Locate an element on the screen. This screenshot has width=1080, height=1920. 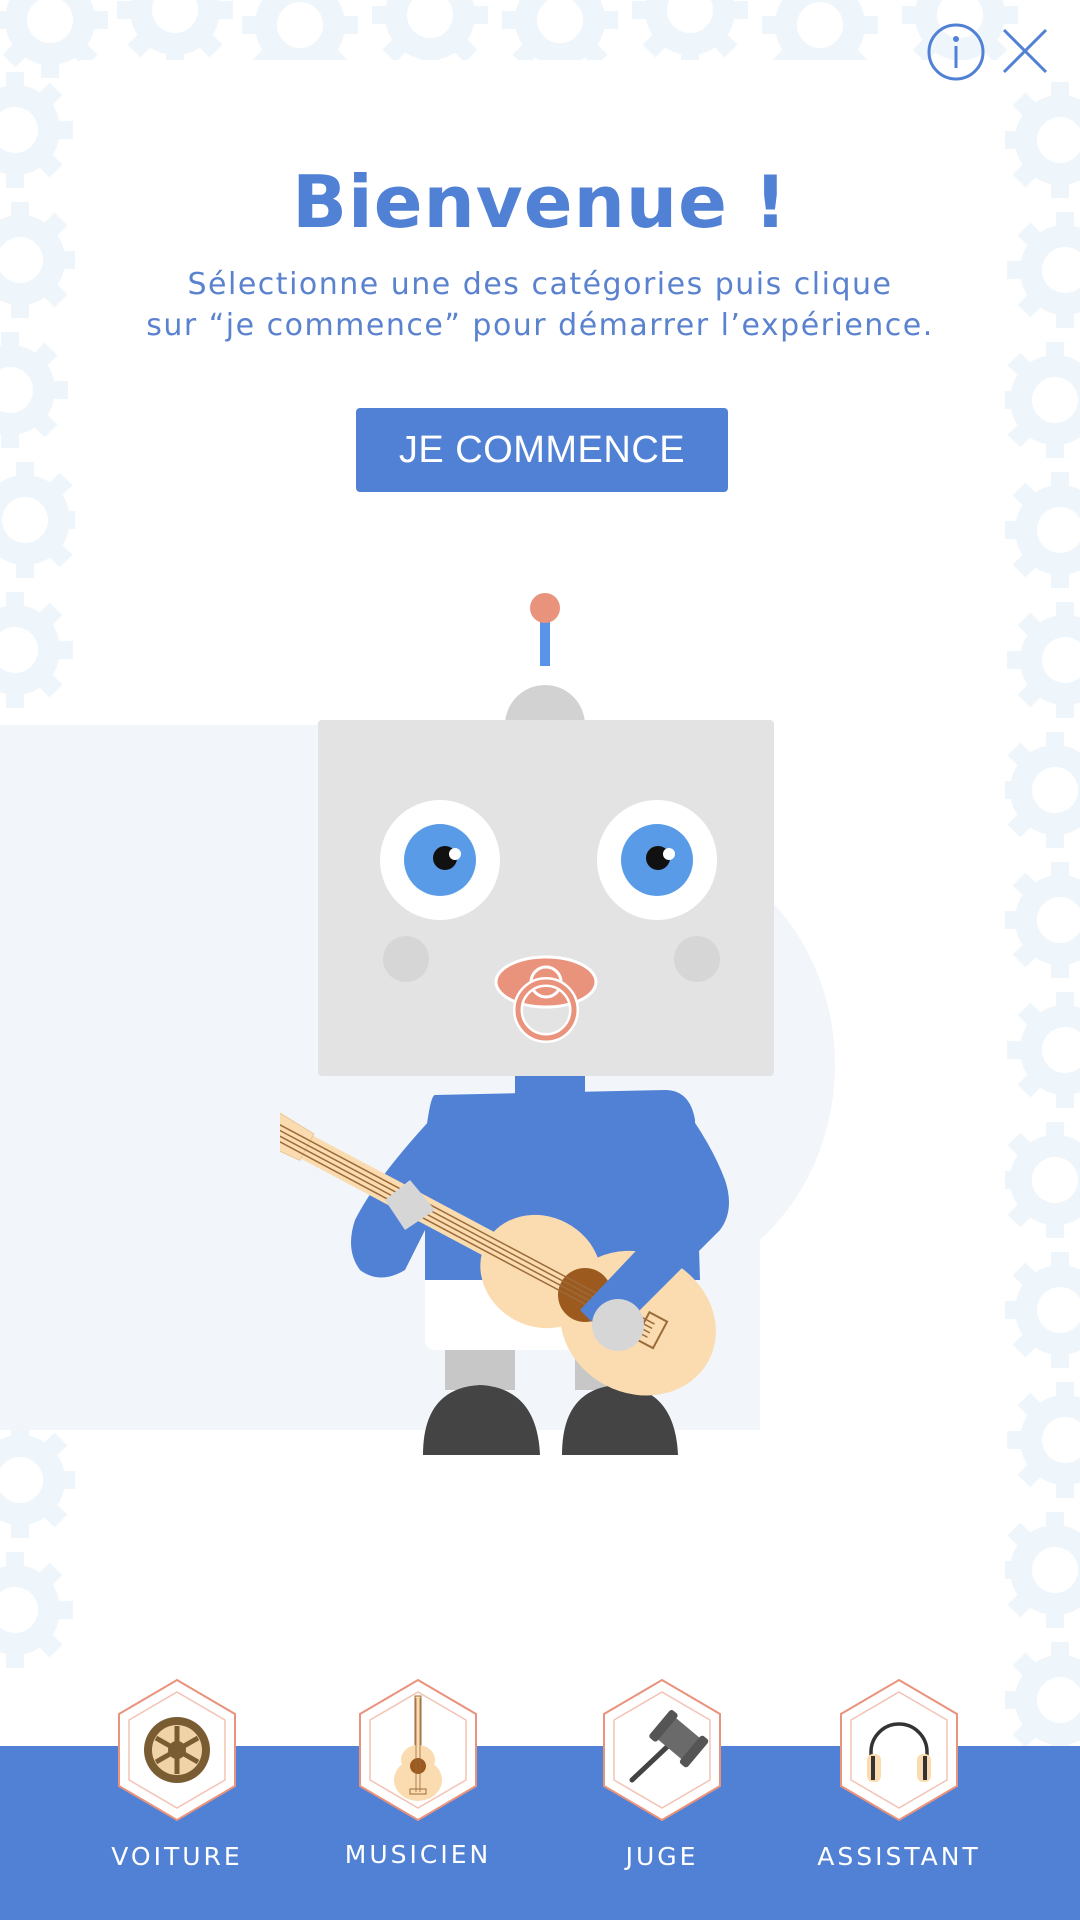
page-title: Bienvenue ! is located at coordinates (540, 202).